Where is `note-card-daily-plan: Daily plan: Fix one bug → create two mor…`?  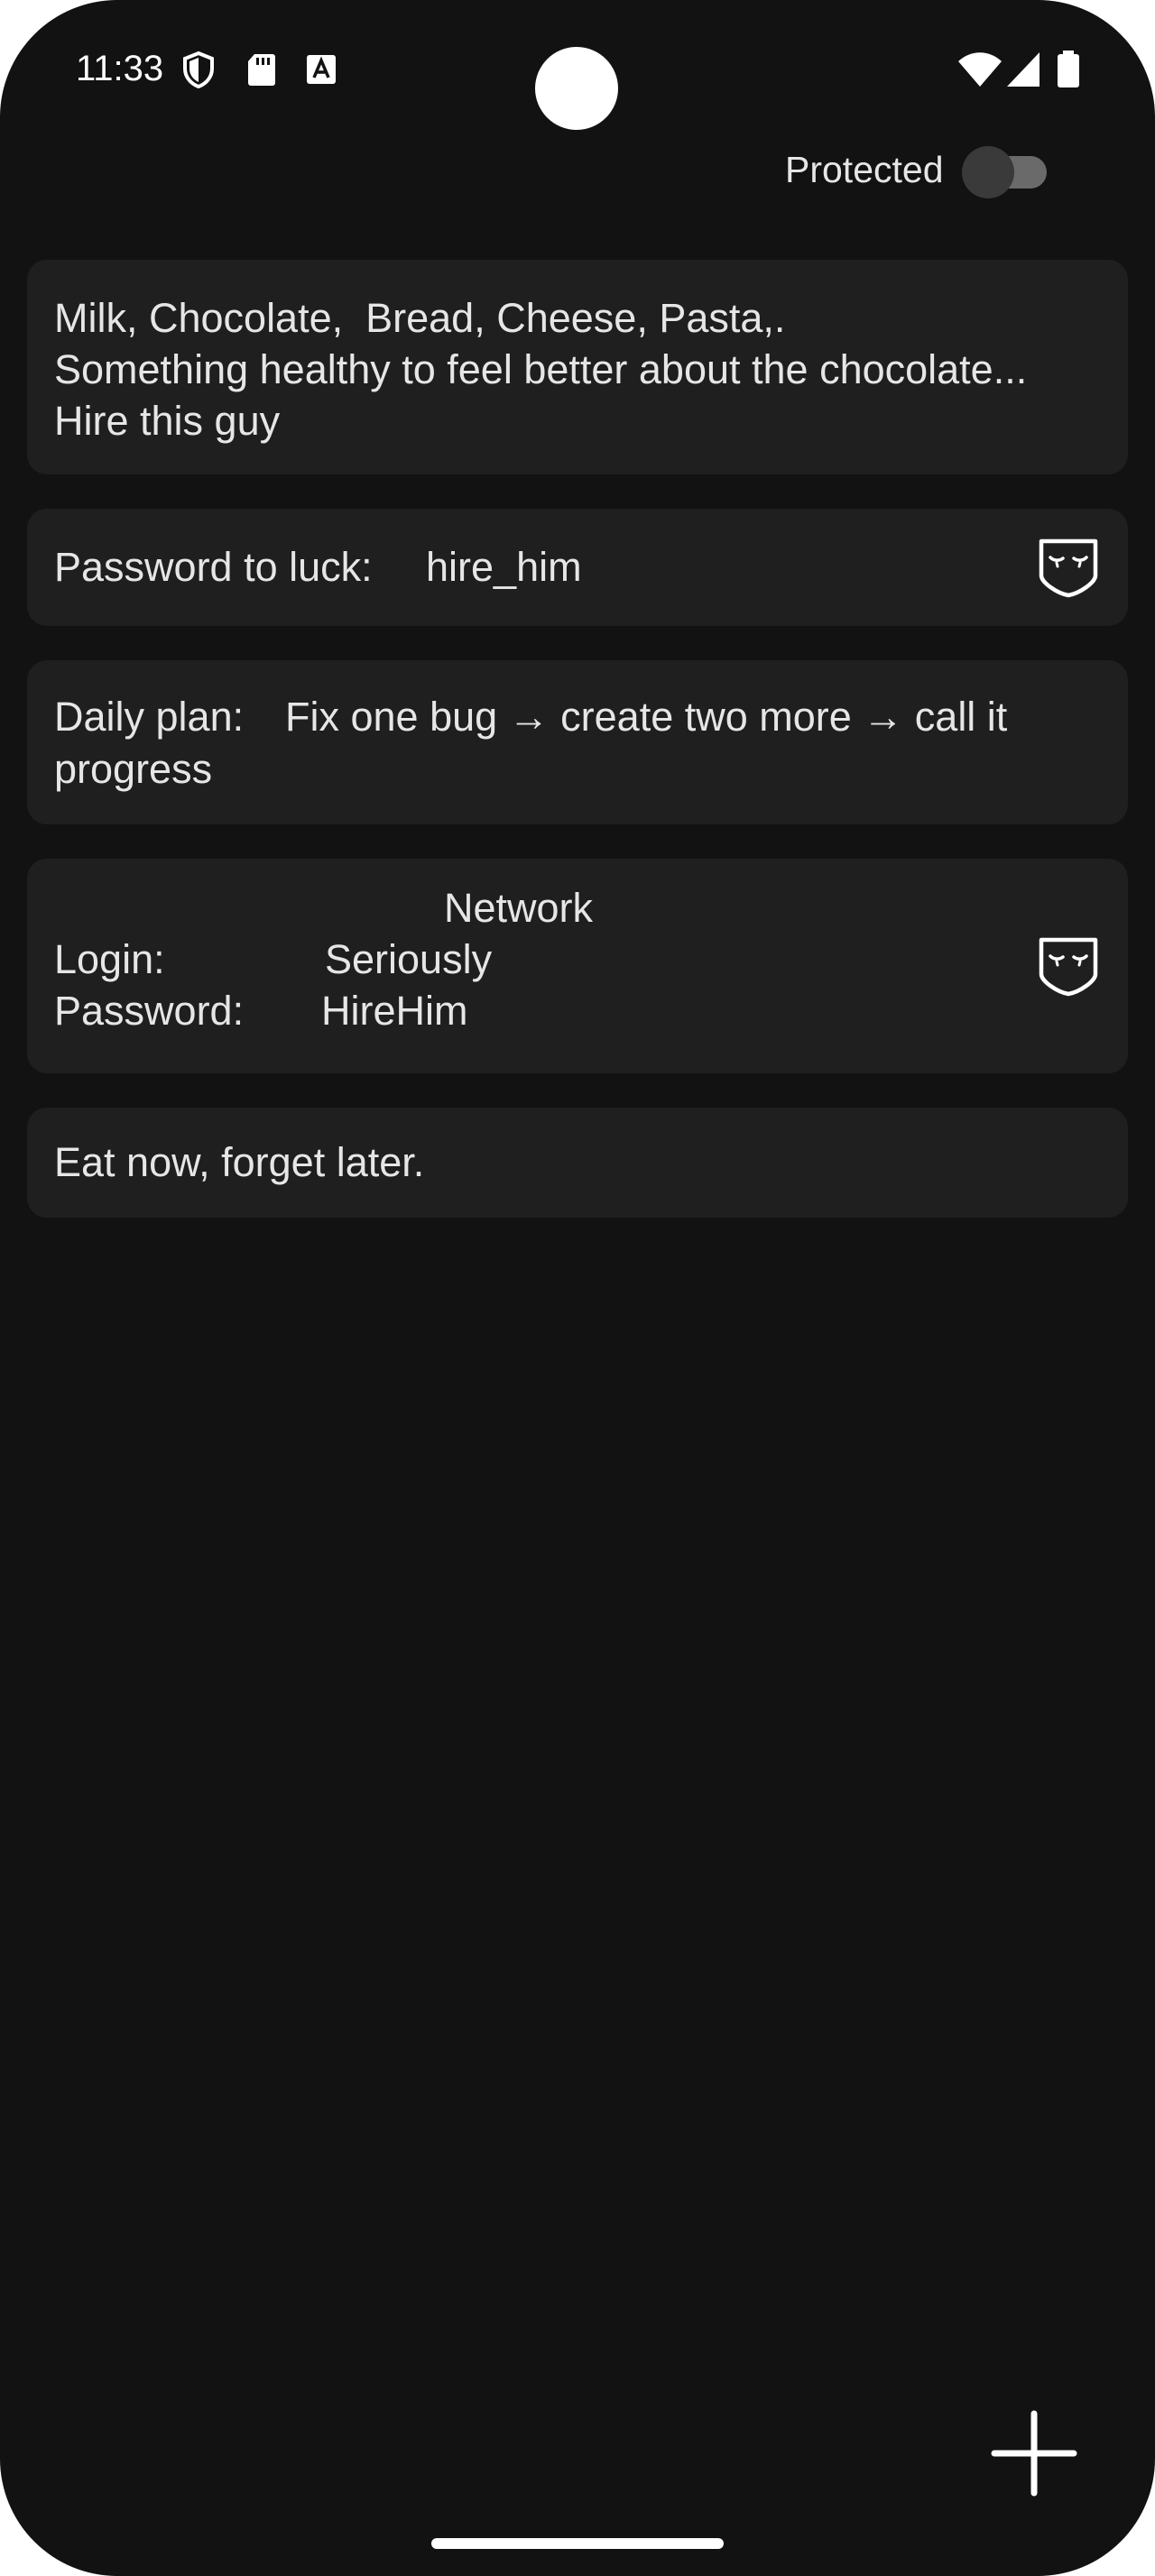
note-card-daily-plan: Daily plan: Fix one bug → create two mor… is located at coordinates (577, 742).